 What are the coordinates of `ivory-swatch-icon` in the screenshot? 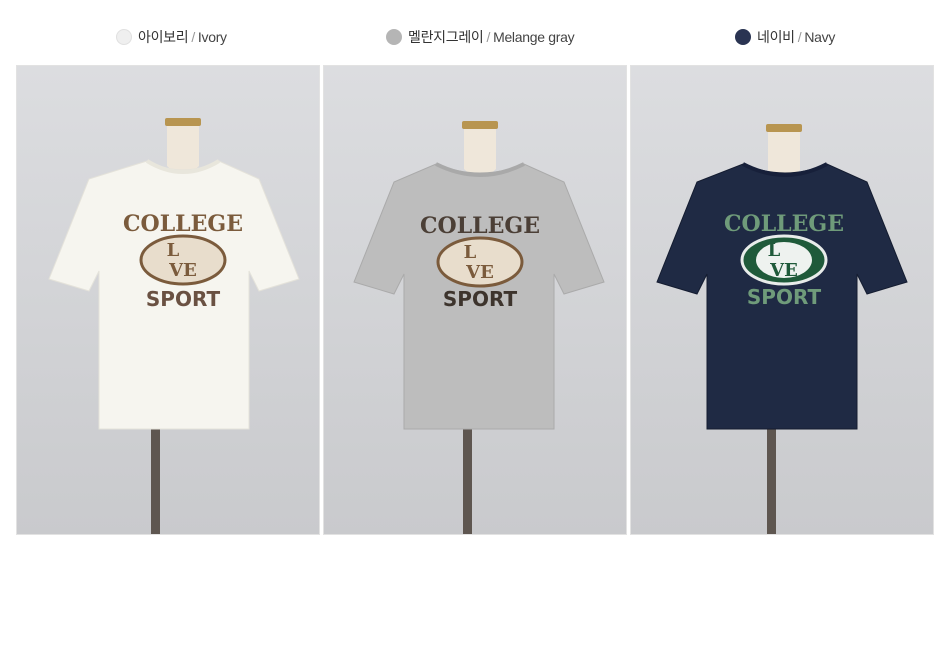 It's located at (124, 37).